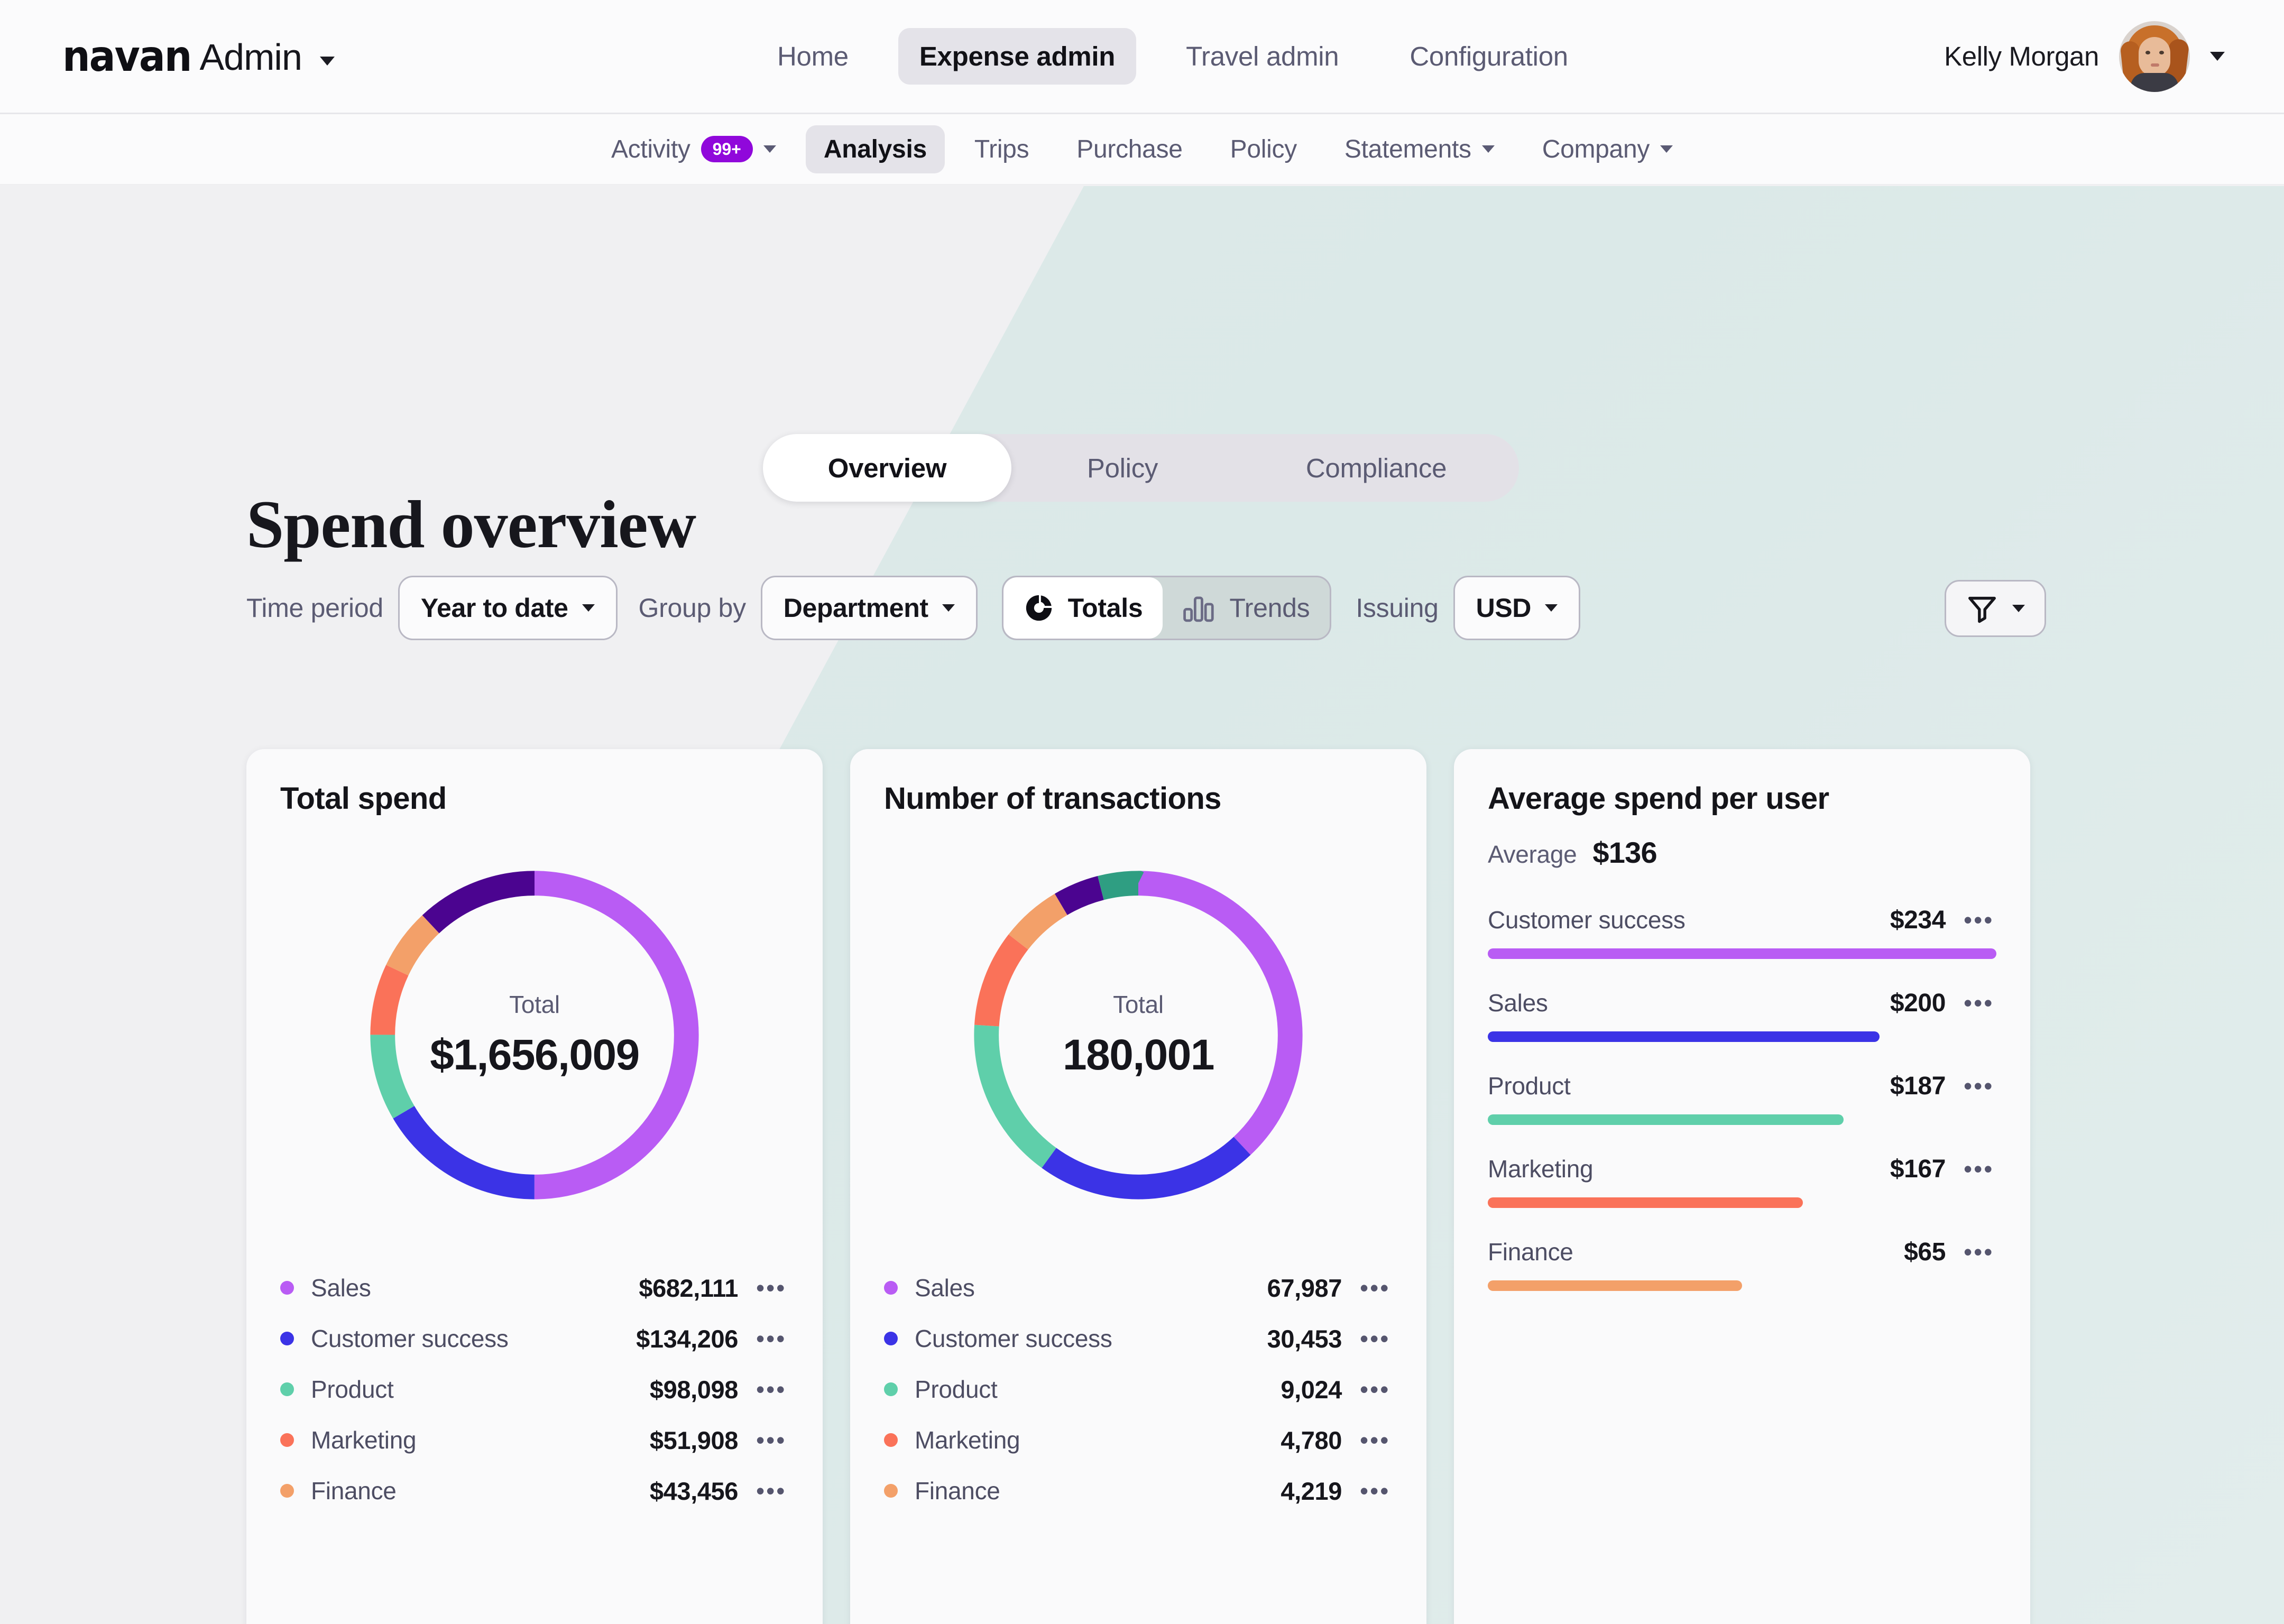  What do you see at coordinates (363, 798) in the screenshot?
I see `card-title: Total spend` at bounding box center [363, 798].